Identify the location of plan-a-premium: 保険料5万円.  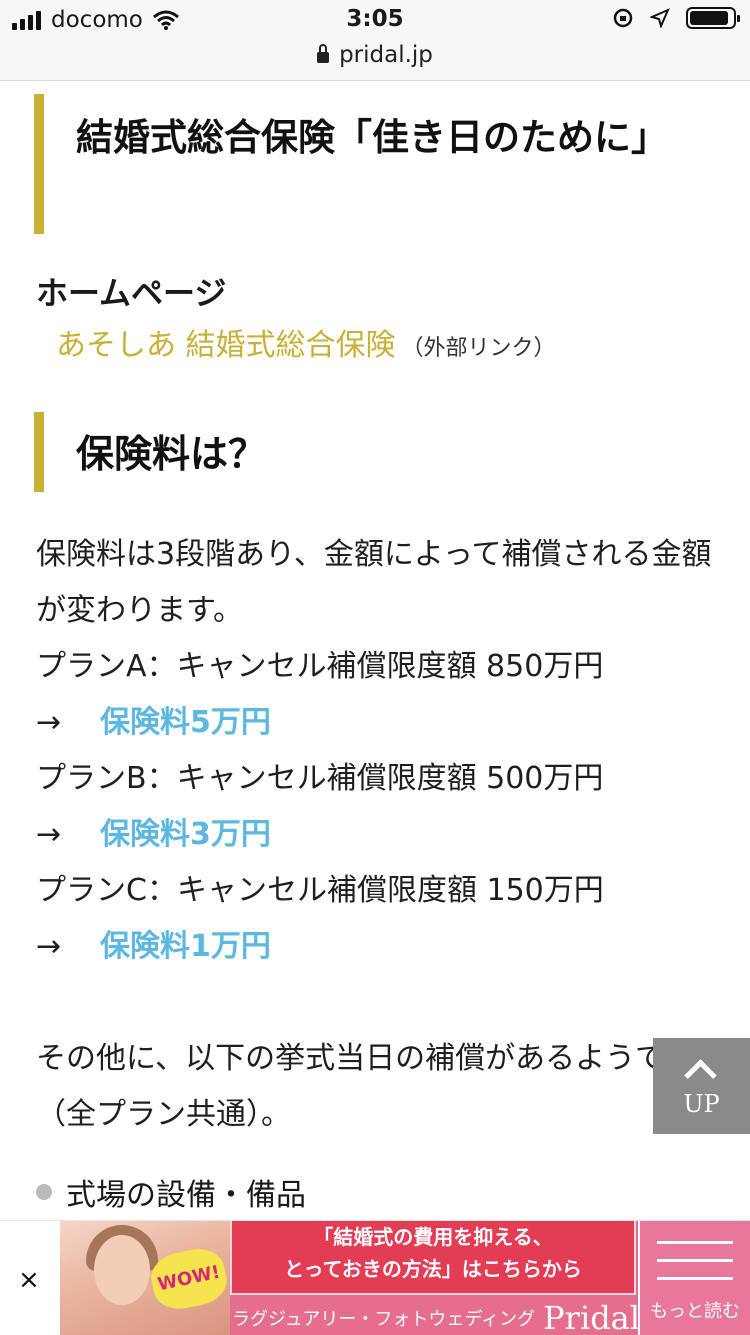
(185, 722).